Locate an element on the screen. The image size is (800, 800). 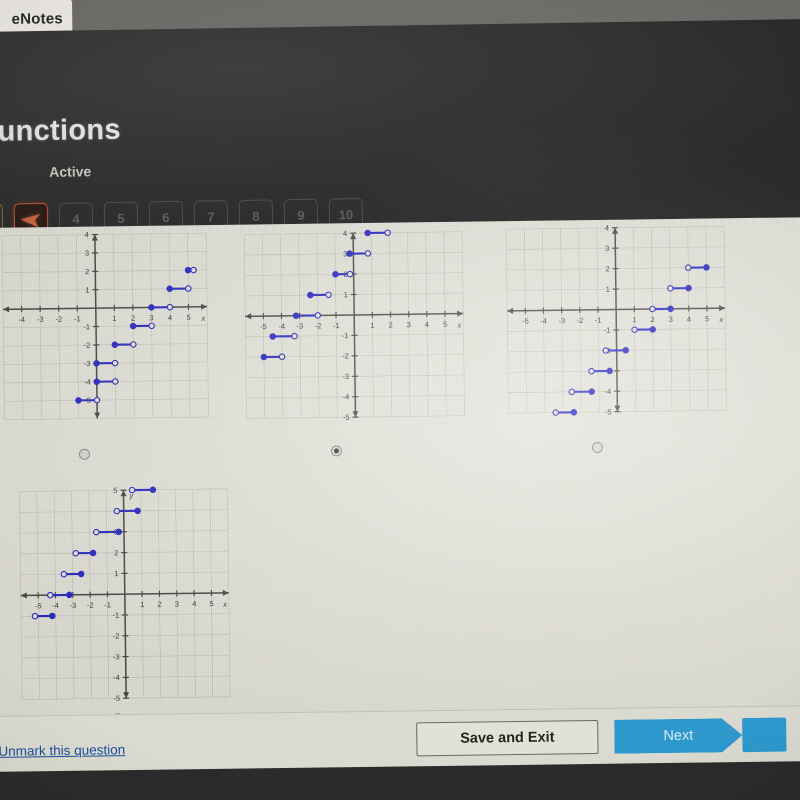
answer-graph-c: -5-4-3-2-1123454321-1-2-3-4-5x is located at coordinates (616, 324).